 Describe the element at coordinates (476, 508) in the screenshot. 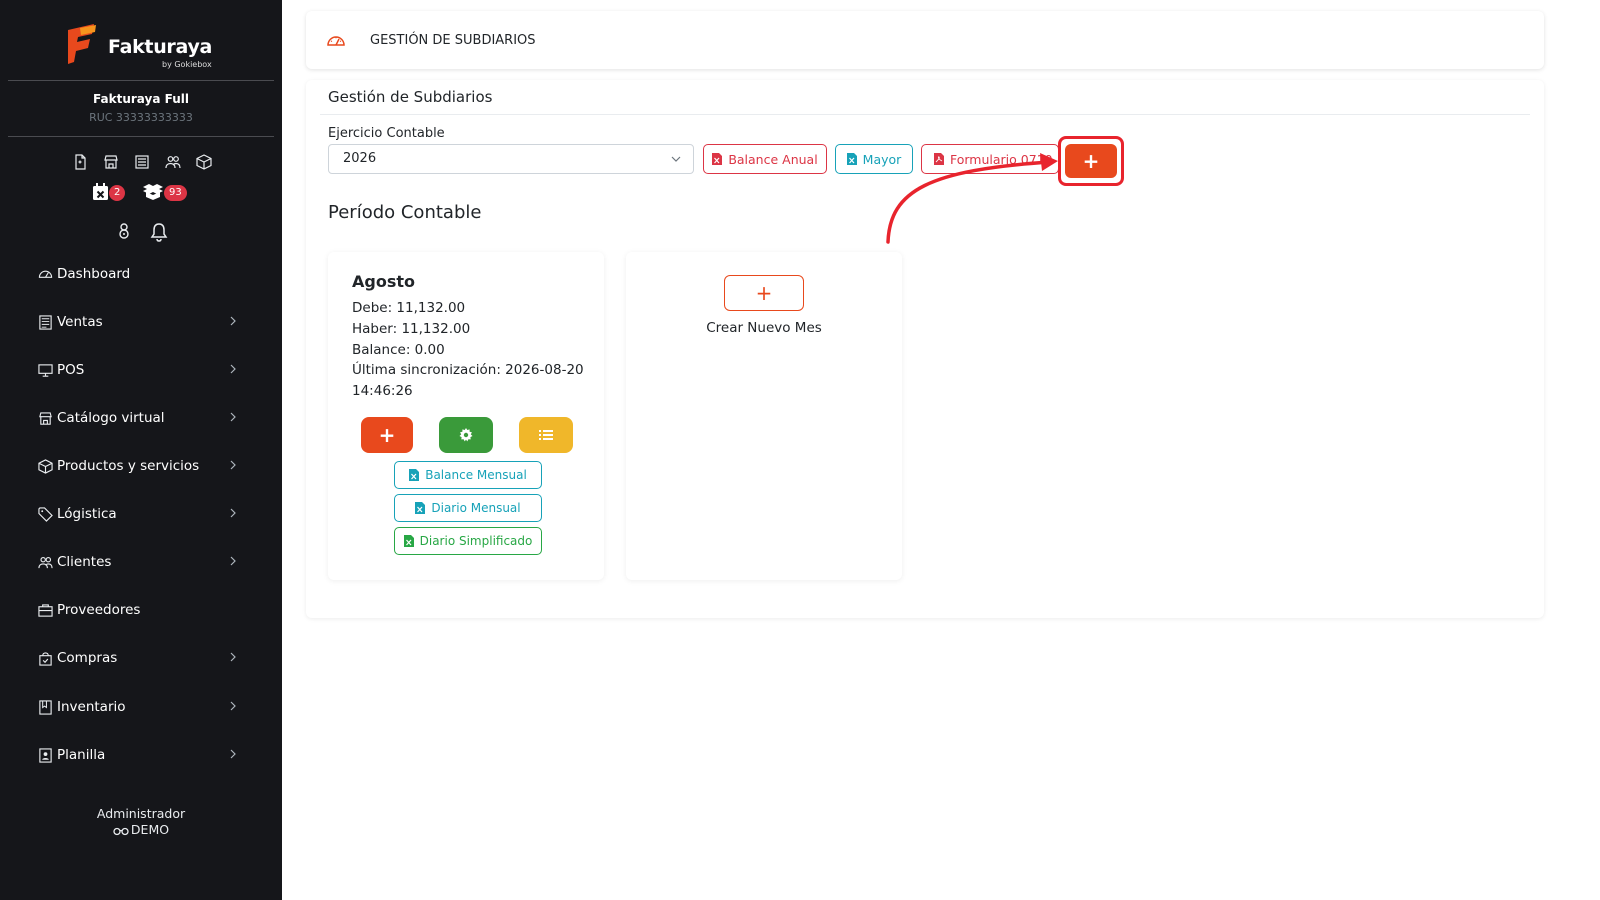

I see `diario-mensual-label: Diario Mensual` at that location.